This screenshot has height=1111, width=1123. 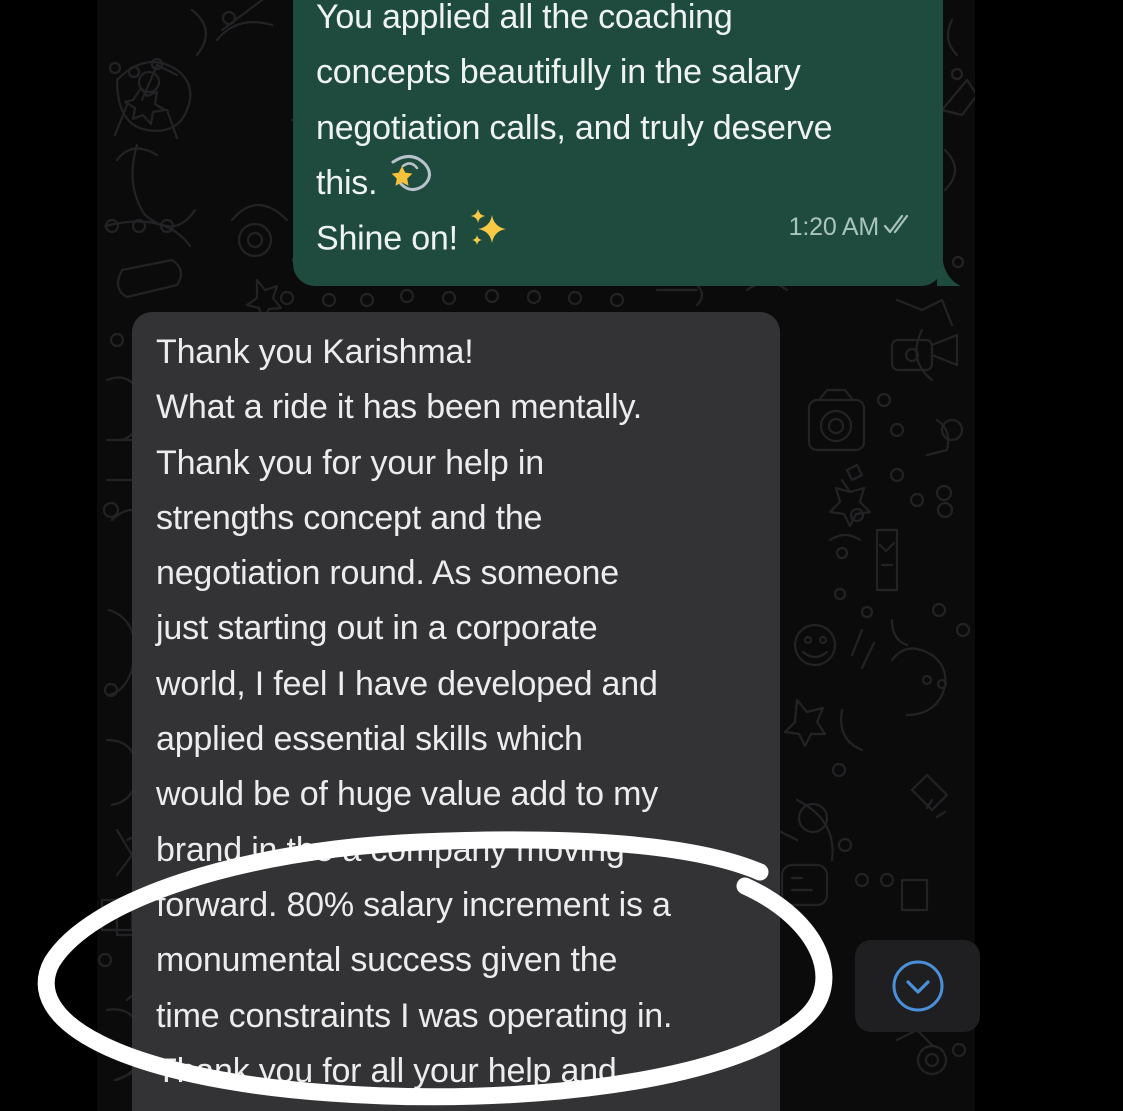 What do you see at coordinates (377, 628) in the screenshot?
I see `incoming-message-line: just starting out in a corporate` at bounding box center [377, 628].